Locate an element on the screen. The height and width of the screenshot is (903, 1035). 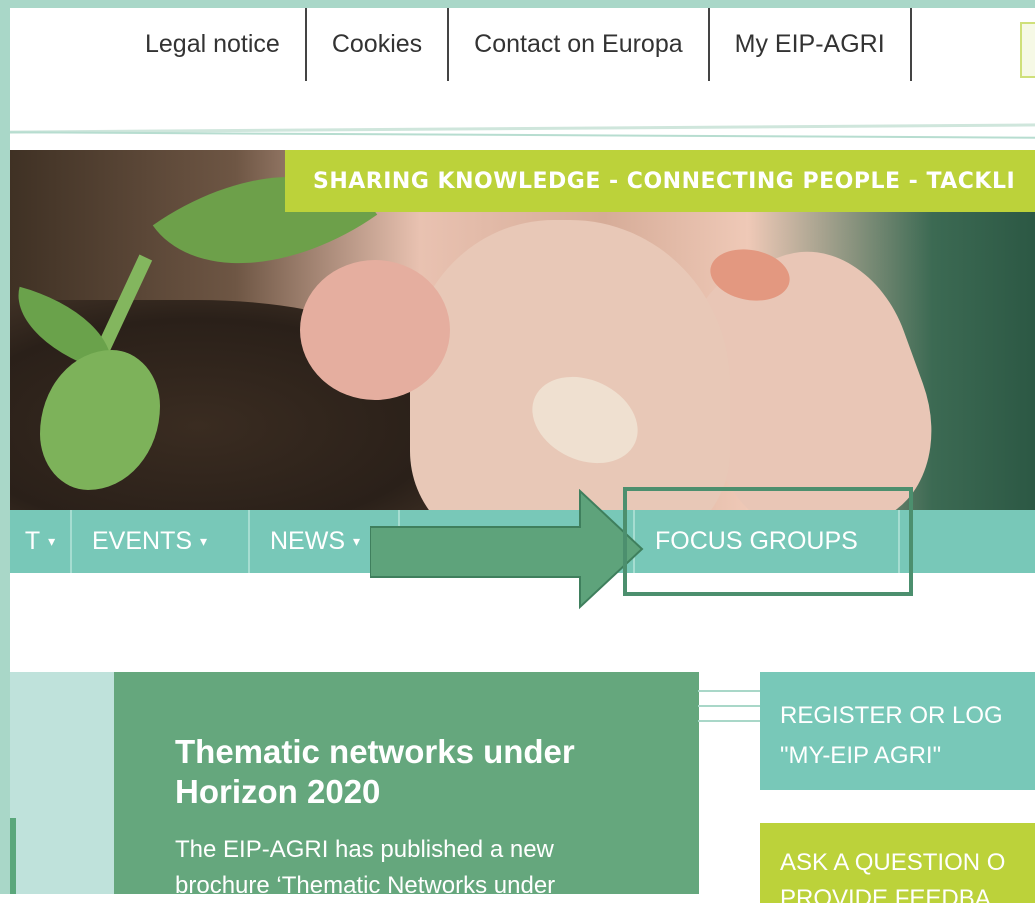
legal-notice-link: Legal notice is located at coordinates (213, 44).